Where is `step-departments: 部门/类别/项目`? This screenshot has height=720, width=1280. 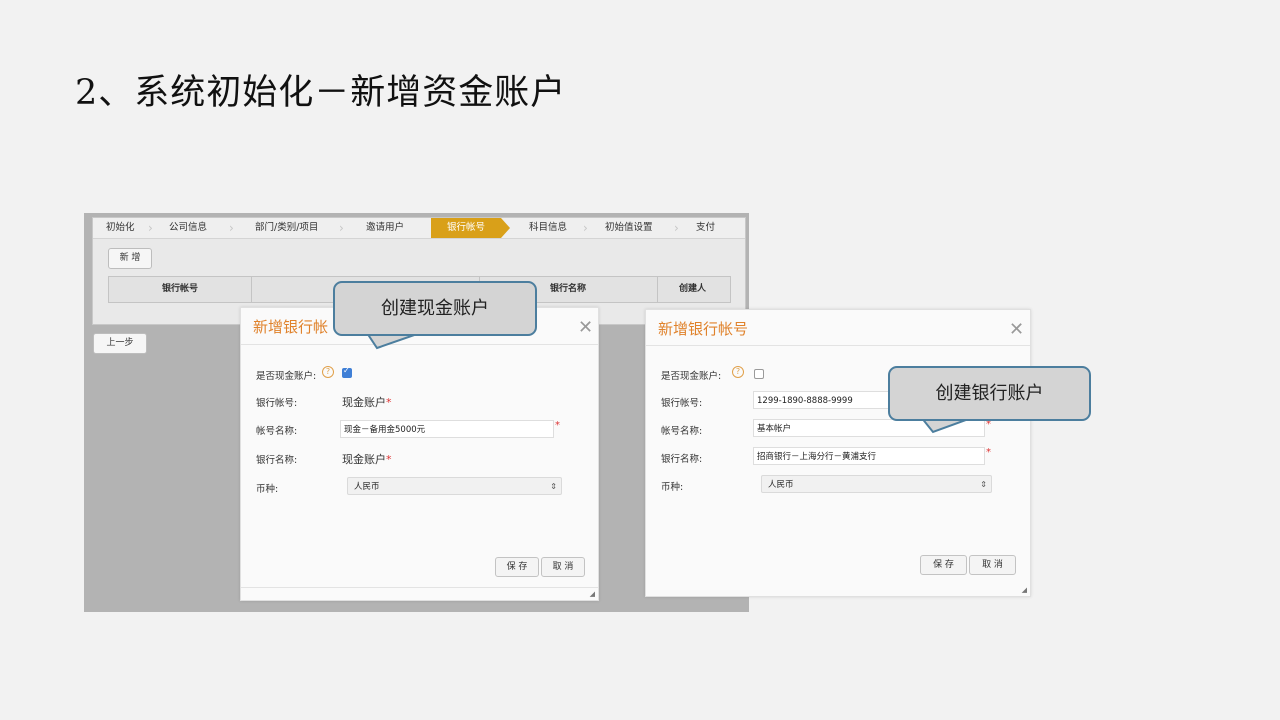 step-departments: 部门/类别/项目 is located at coordinates (286, 228).